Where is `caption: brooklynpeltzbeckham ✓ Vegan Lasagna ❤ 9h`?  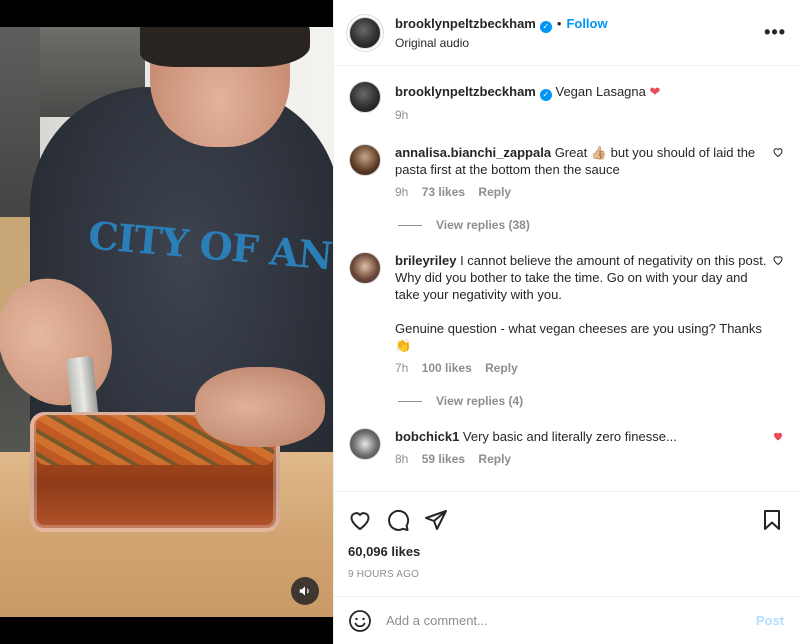 caption: brooklynpeltzbeckham ✓ Vegan Lasagna ❤ 9h is located at coordinates (567, 95).